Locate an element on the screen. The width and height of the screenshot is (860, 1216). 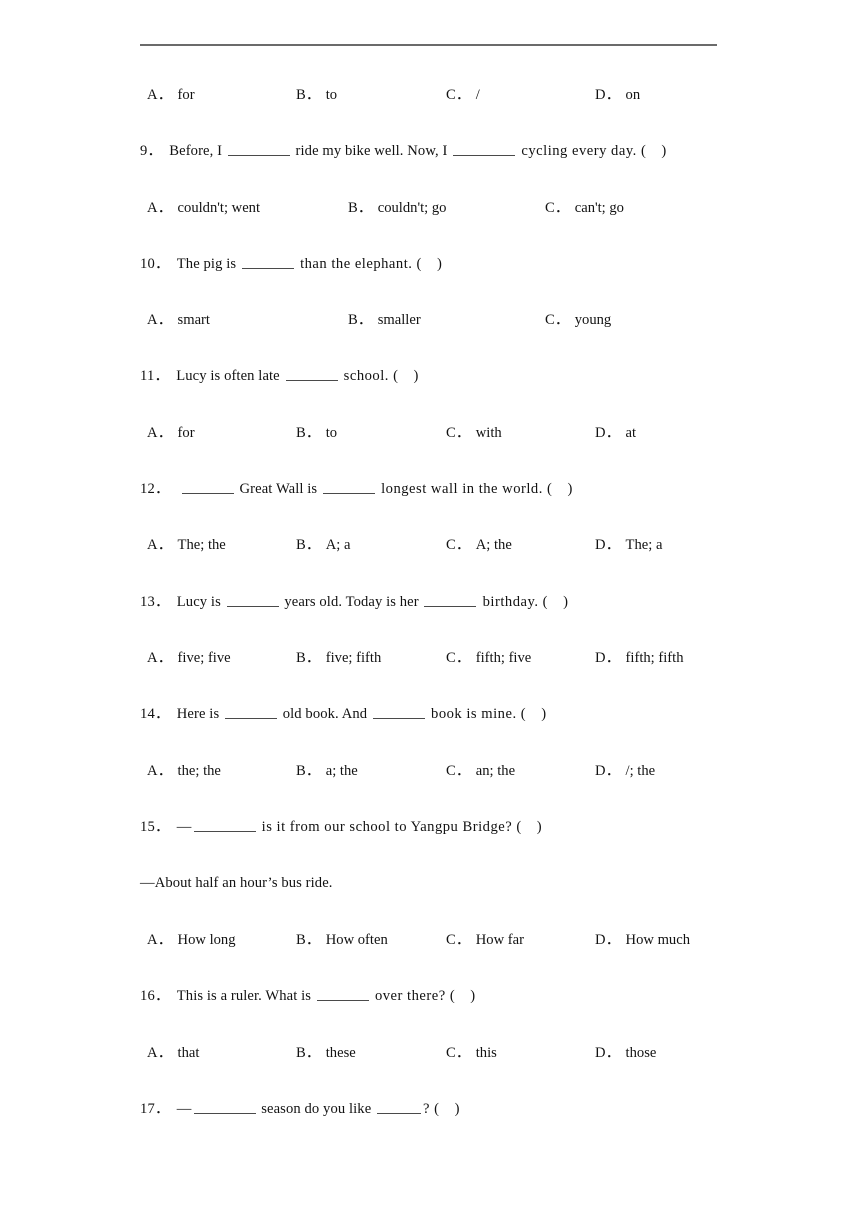
option-c: C． A; the is located at coordinates (479, 545).